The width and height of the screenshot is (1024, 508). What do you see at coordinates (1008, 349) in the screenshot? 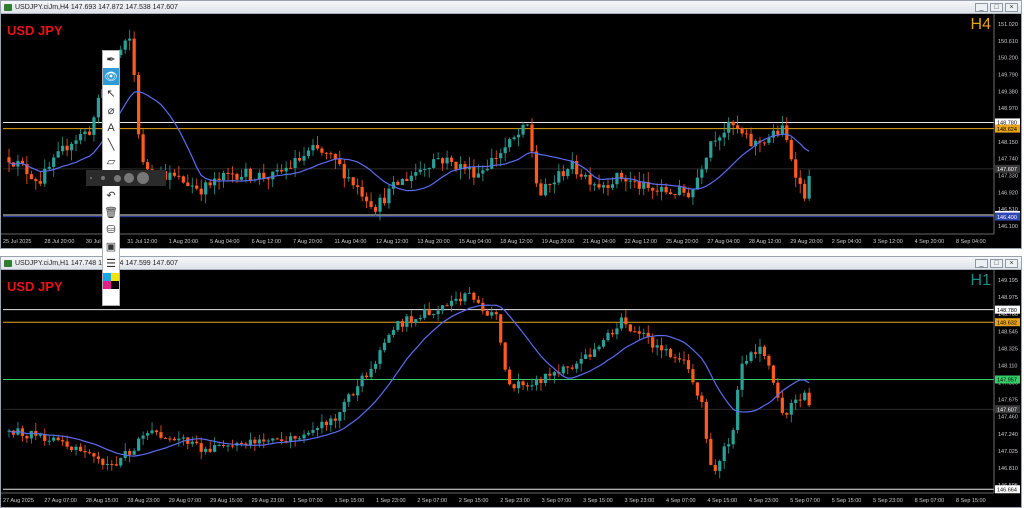
I see `price-tick-label: 148.325` at bounding box center [1008, 349].